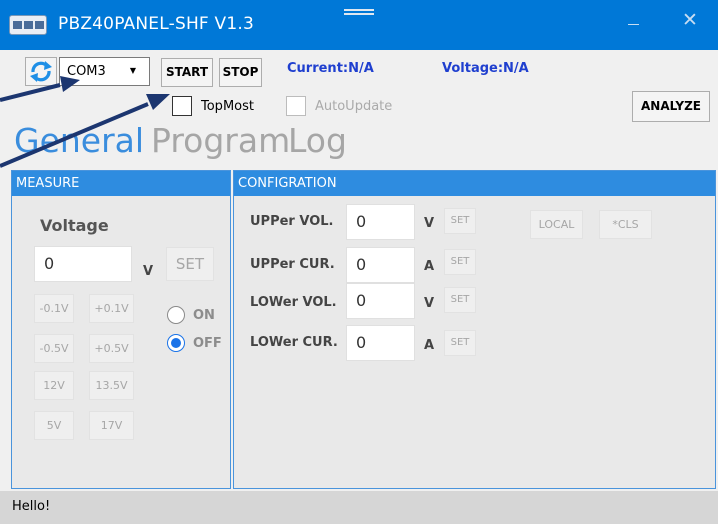  Describe the element at coordinates (460, 343) in the screenshot. I see `lower-cur-set-button: SET` at that location.